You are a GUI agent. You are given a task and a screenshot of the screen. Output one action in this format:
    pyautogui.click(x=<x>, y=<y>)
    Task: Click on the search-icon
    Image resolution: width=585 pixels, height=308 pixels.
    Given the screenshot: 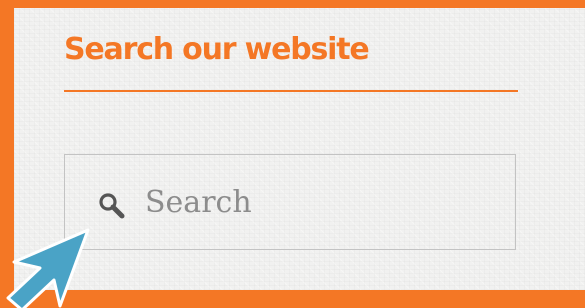 What is the action you would take?
    pyautogui.click(x=112, y=206)
    